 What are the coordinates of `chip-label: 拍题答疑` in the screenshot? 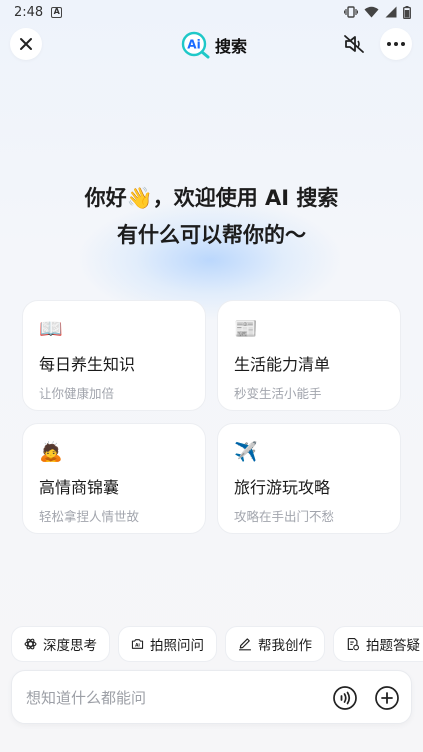 It's located at (393, 646).